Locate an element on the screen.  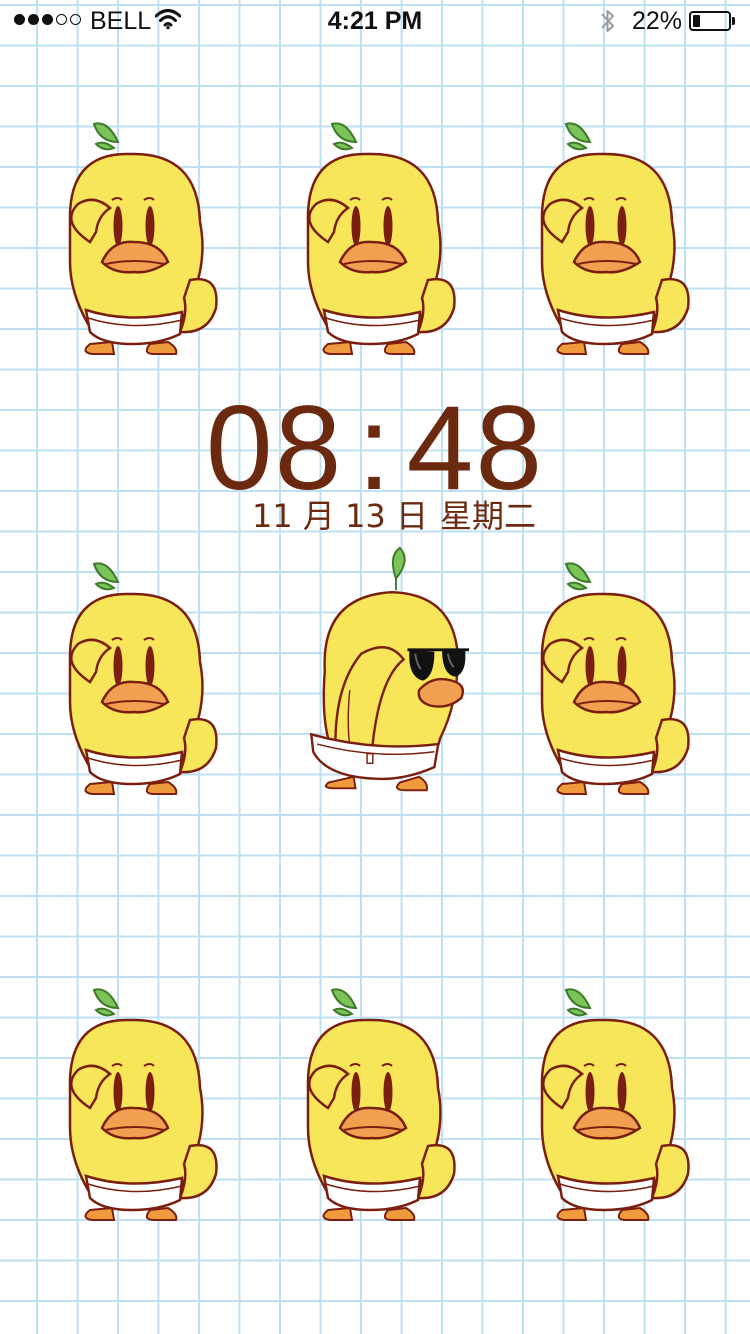
lockscreen-date: 11 月 13 日 is located at coordinates (340, 516).